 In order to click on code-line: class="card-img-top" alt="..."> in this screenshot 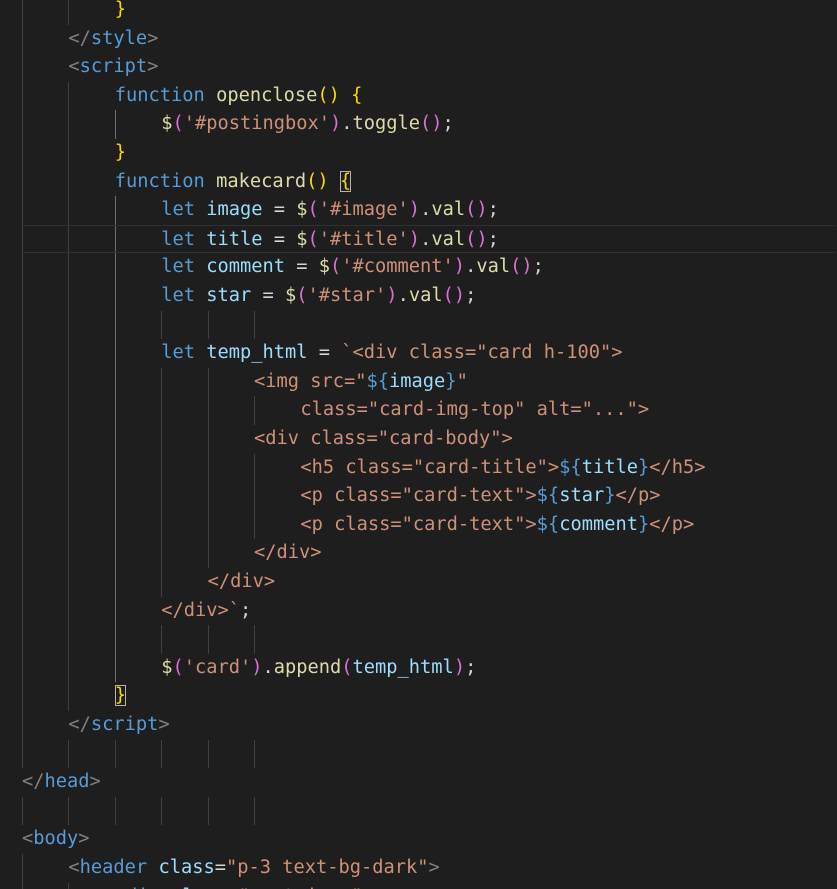, I will do `click(335, 410)`.